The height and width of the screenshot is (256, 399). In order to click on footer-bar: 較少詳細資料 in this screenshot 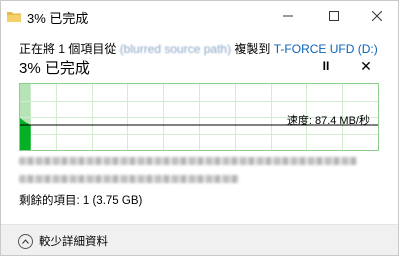, I will do `click(199, 240)`.